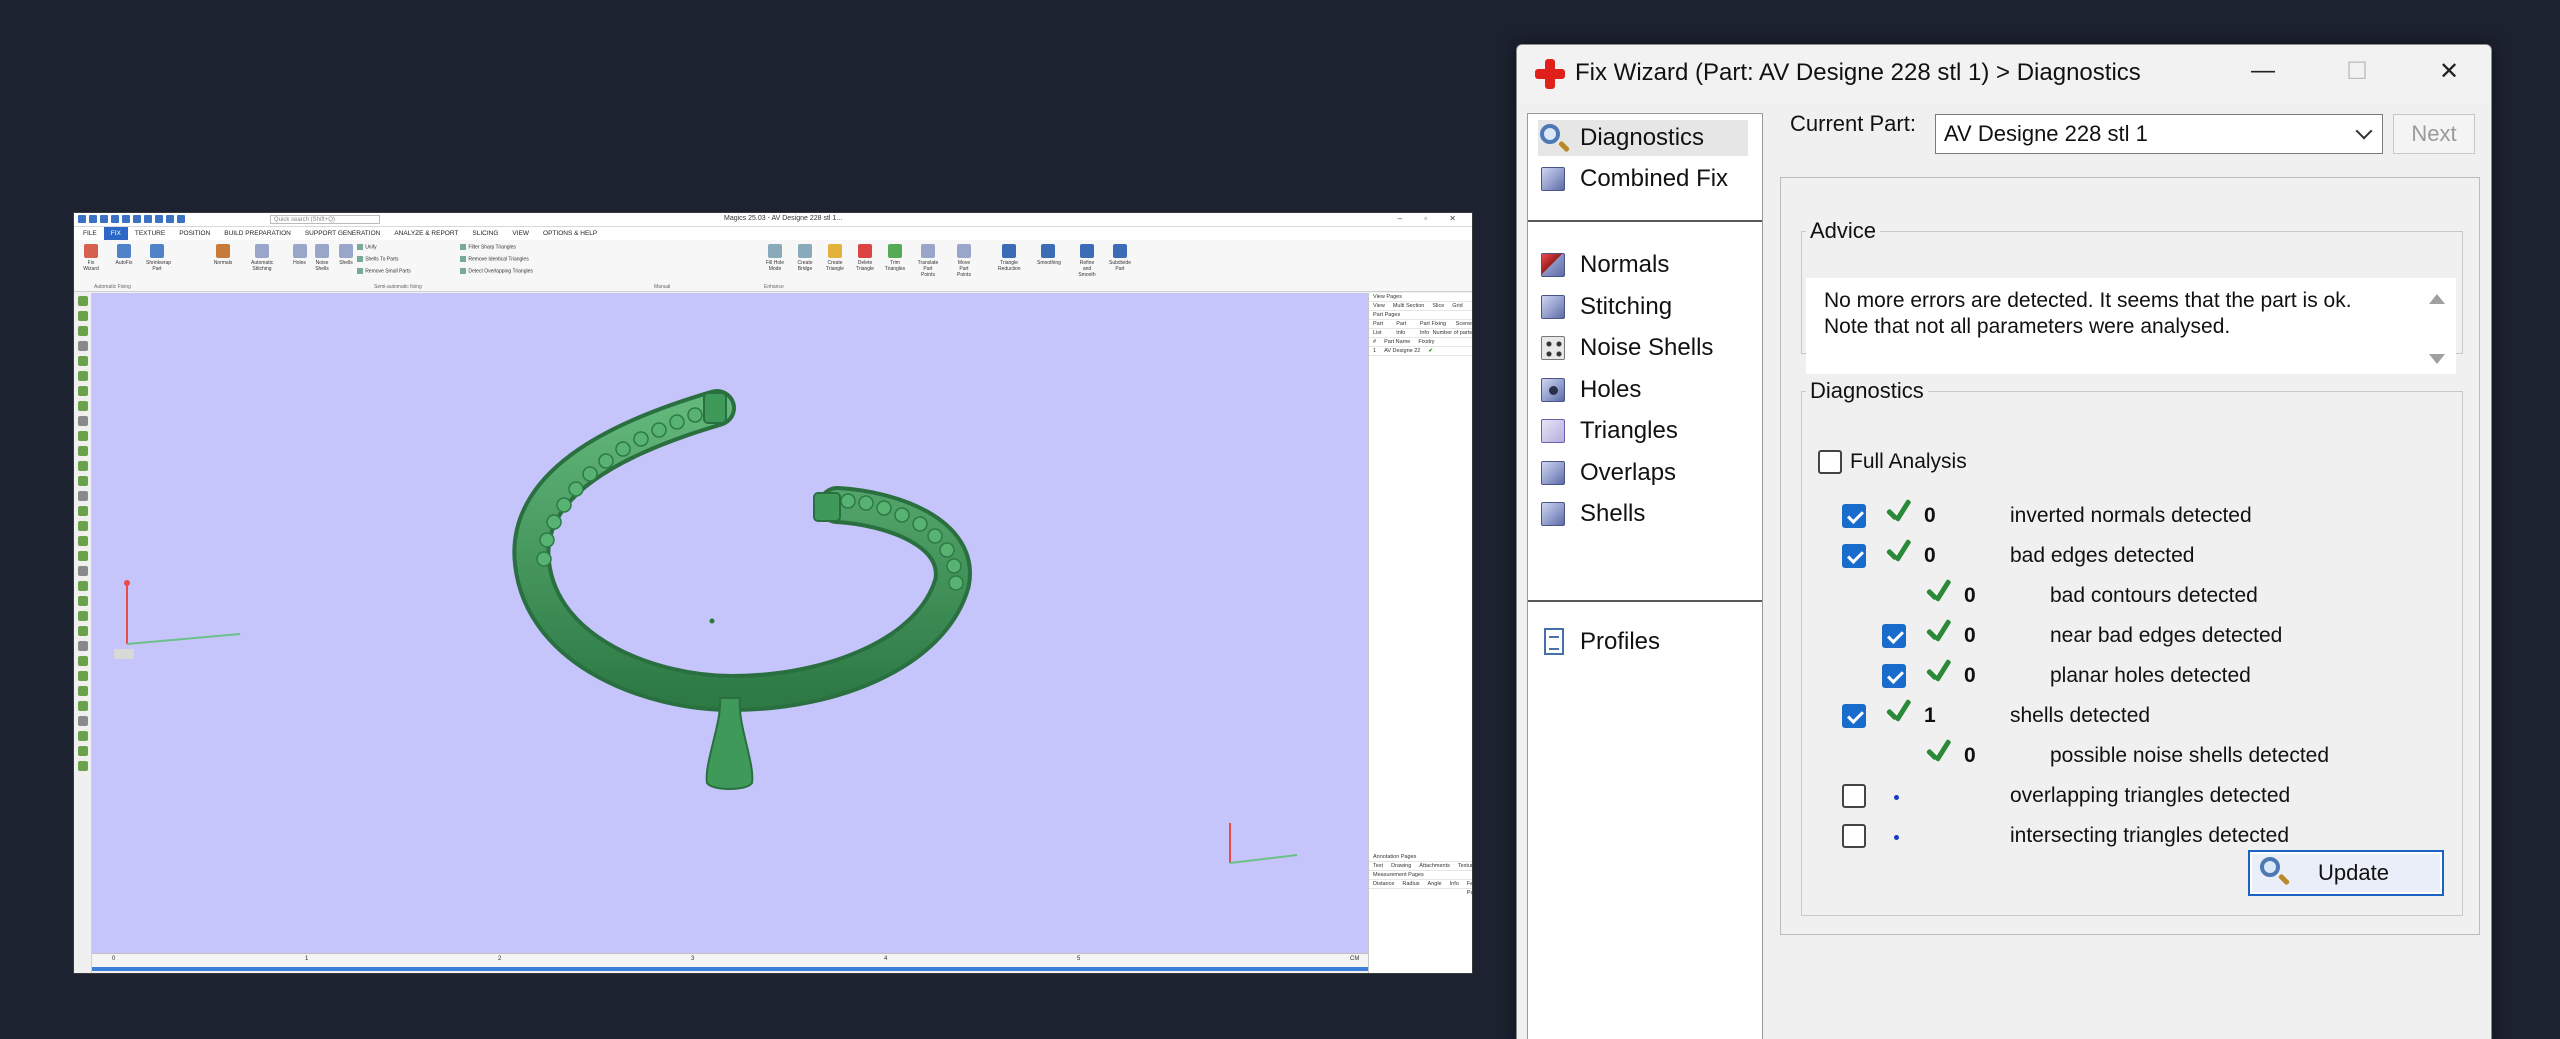 The height and width of the screenshot is (1039, 2560). What do you see at coordinates (1434, 328) in the screenshot?
I see `tab-part-fixing-info: Part Fixing Info` at bounding box center [1434, 328].